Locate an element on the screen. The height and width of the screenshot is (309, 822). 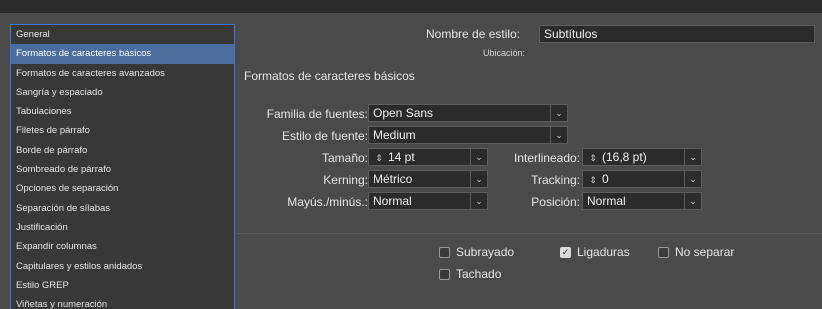
size-combobox: ⇕ 14 pt ⌄ is located at coordinates (428, 157).